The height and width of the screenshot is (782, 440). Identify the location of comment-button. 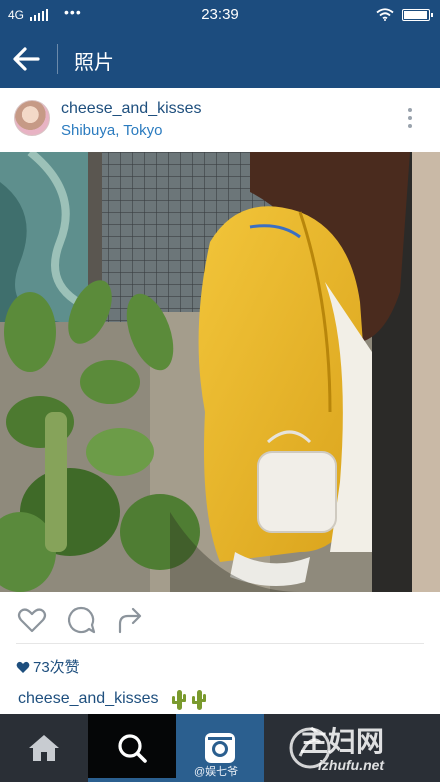
(81, 620).